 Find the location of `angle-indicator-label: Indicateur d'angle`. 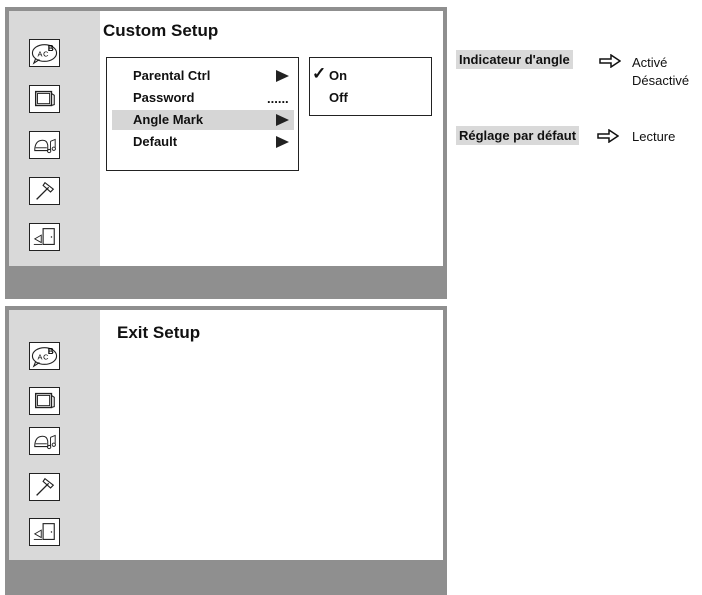

angle-indicator-label: Indicateur d'angle is located at coordinates (514, 59).